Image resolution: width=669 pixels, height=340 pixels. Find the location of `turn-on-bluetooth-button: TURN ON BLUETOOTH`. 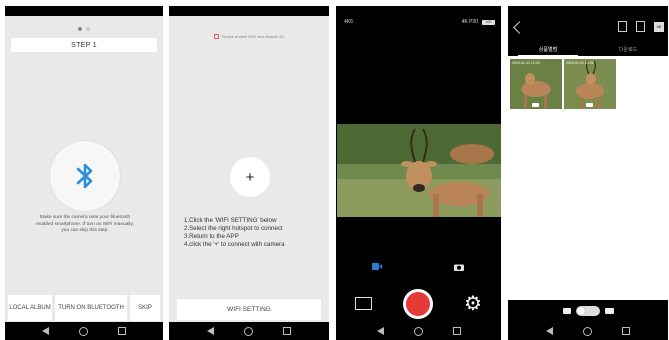

turn-on-bluetooth-button: TURN ON BLUETOOTH is located at coordinates (91, 308).